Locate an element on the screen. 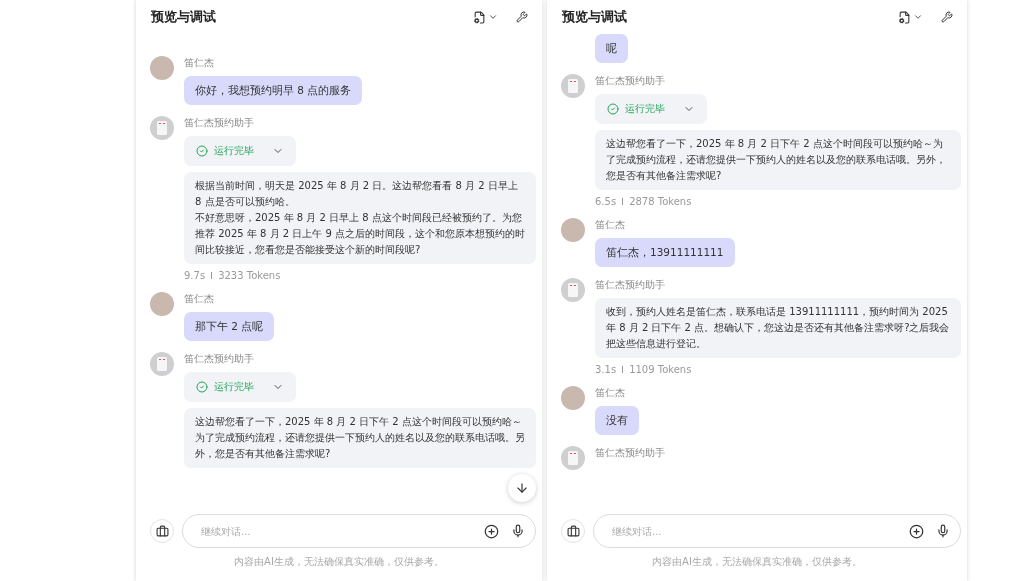 The height and width of the screenshot is (581, 1010). assistant-message: 收到，预约人姓名是笛仁杰，联系电话是 13911111111，预约时间为 2025 年 8 月 2 日下午 2 点。想确认下，您这边是否还有其他备注需求呀?之后我会把这些信息进行登记。 is located at coordinates (778, 328).